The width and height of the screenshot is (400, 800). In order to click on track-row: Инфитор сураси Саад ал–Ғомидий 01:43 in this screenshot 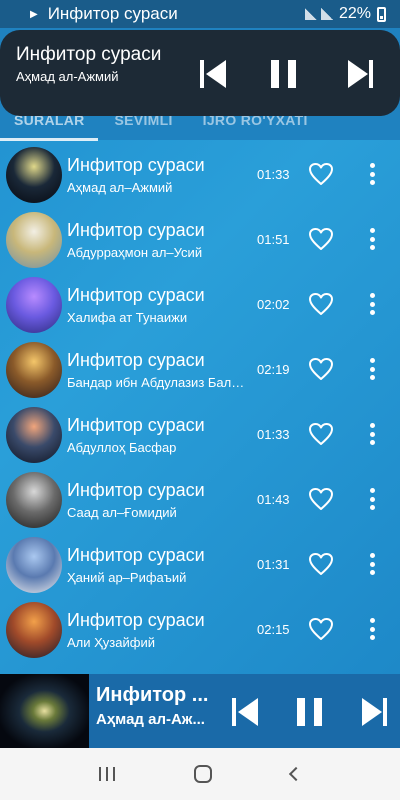, I will do `click(200, 499)`.